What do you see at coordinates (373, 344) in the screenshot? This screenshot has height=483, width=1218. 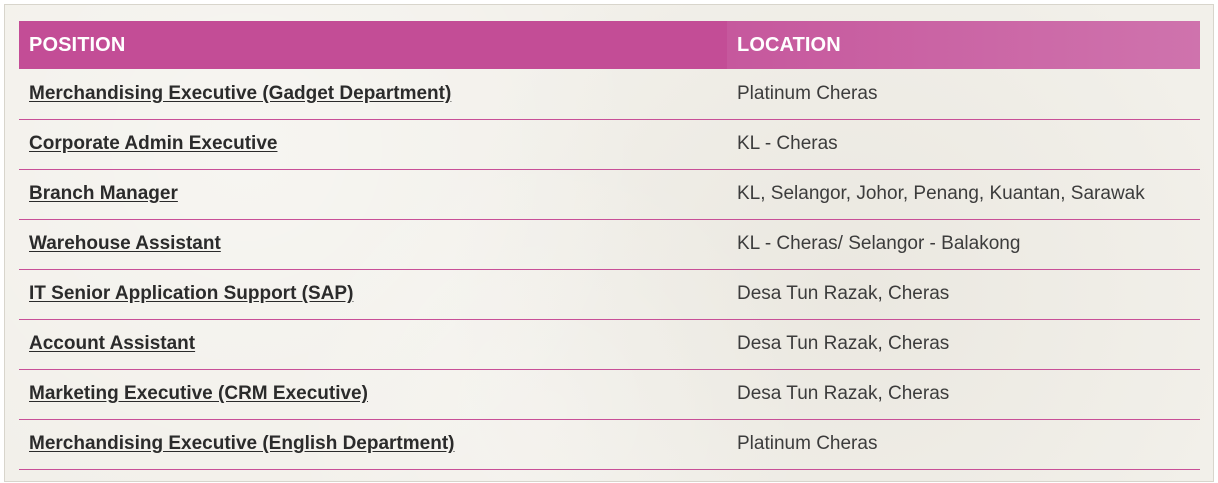 I see `position-cell: Account Assistant` at bounding box center [373, 344].